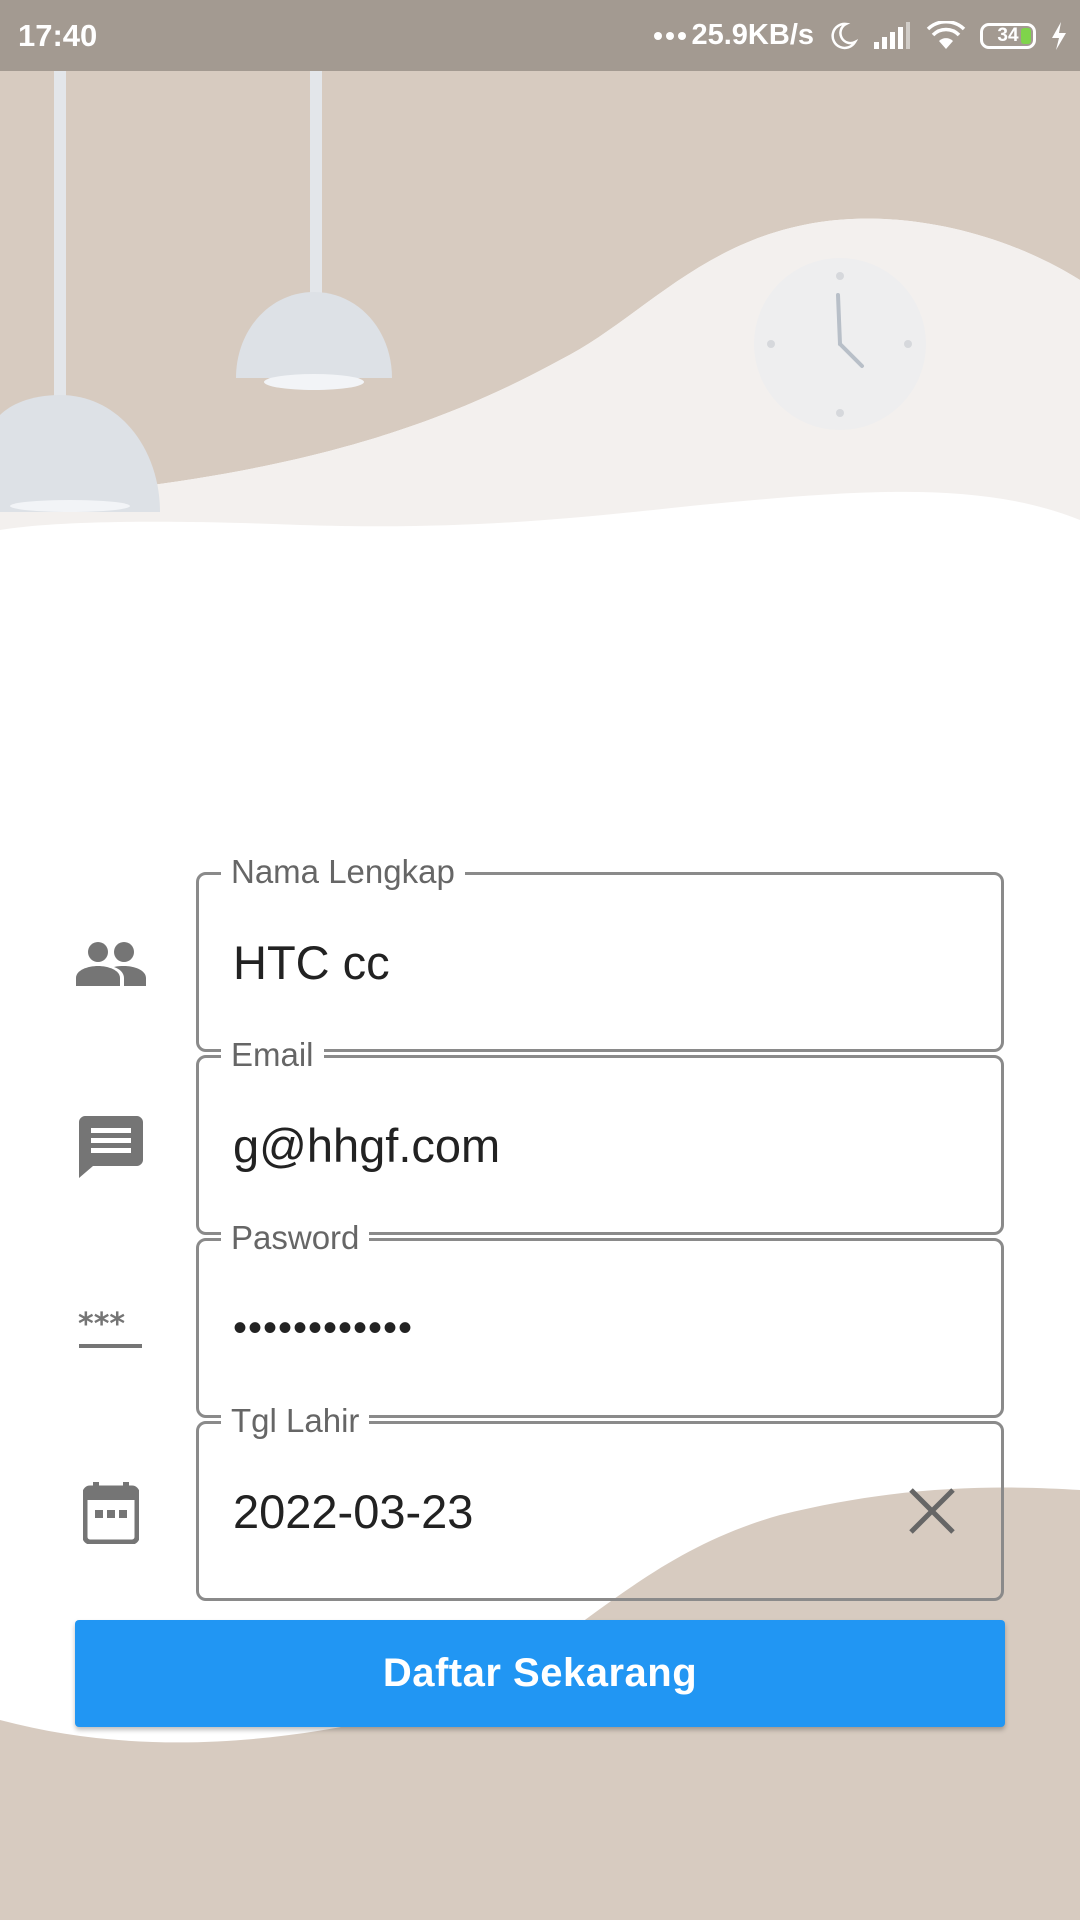 Image resolution: width=1080 pixels, height=1920 pixels. Describe the element at coordinates (311, 962) in the screenshot. I see `full-name-value: HTC cc` at that location.